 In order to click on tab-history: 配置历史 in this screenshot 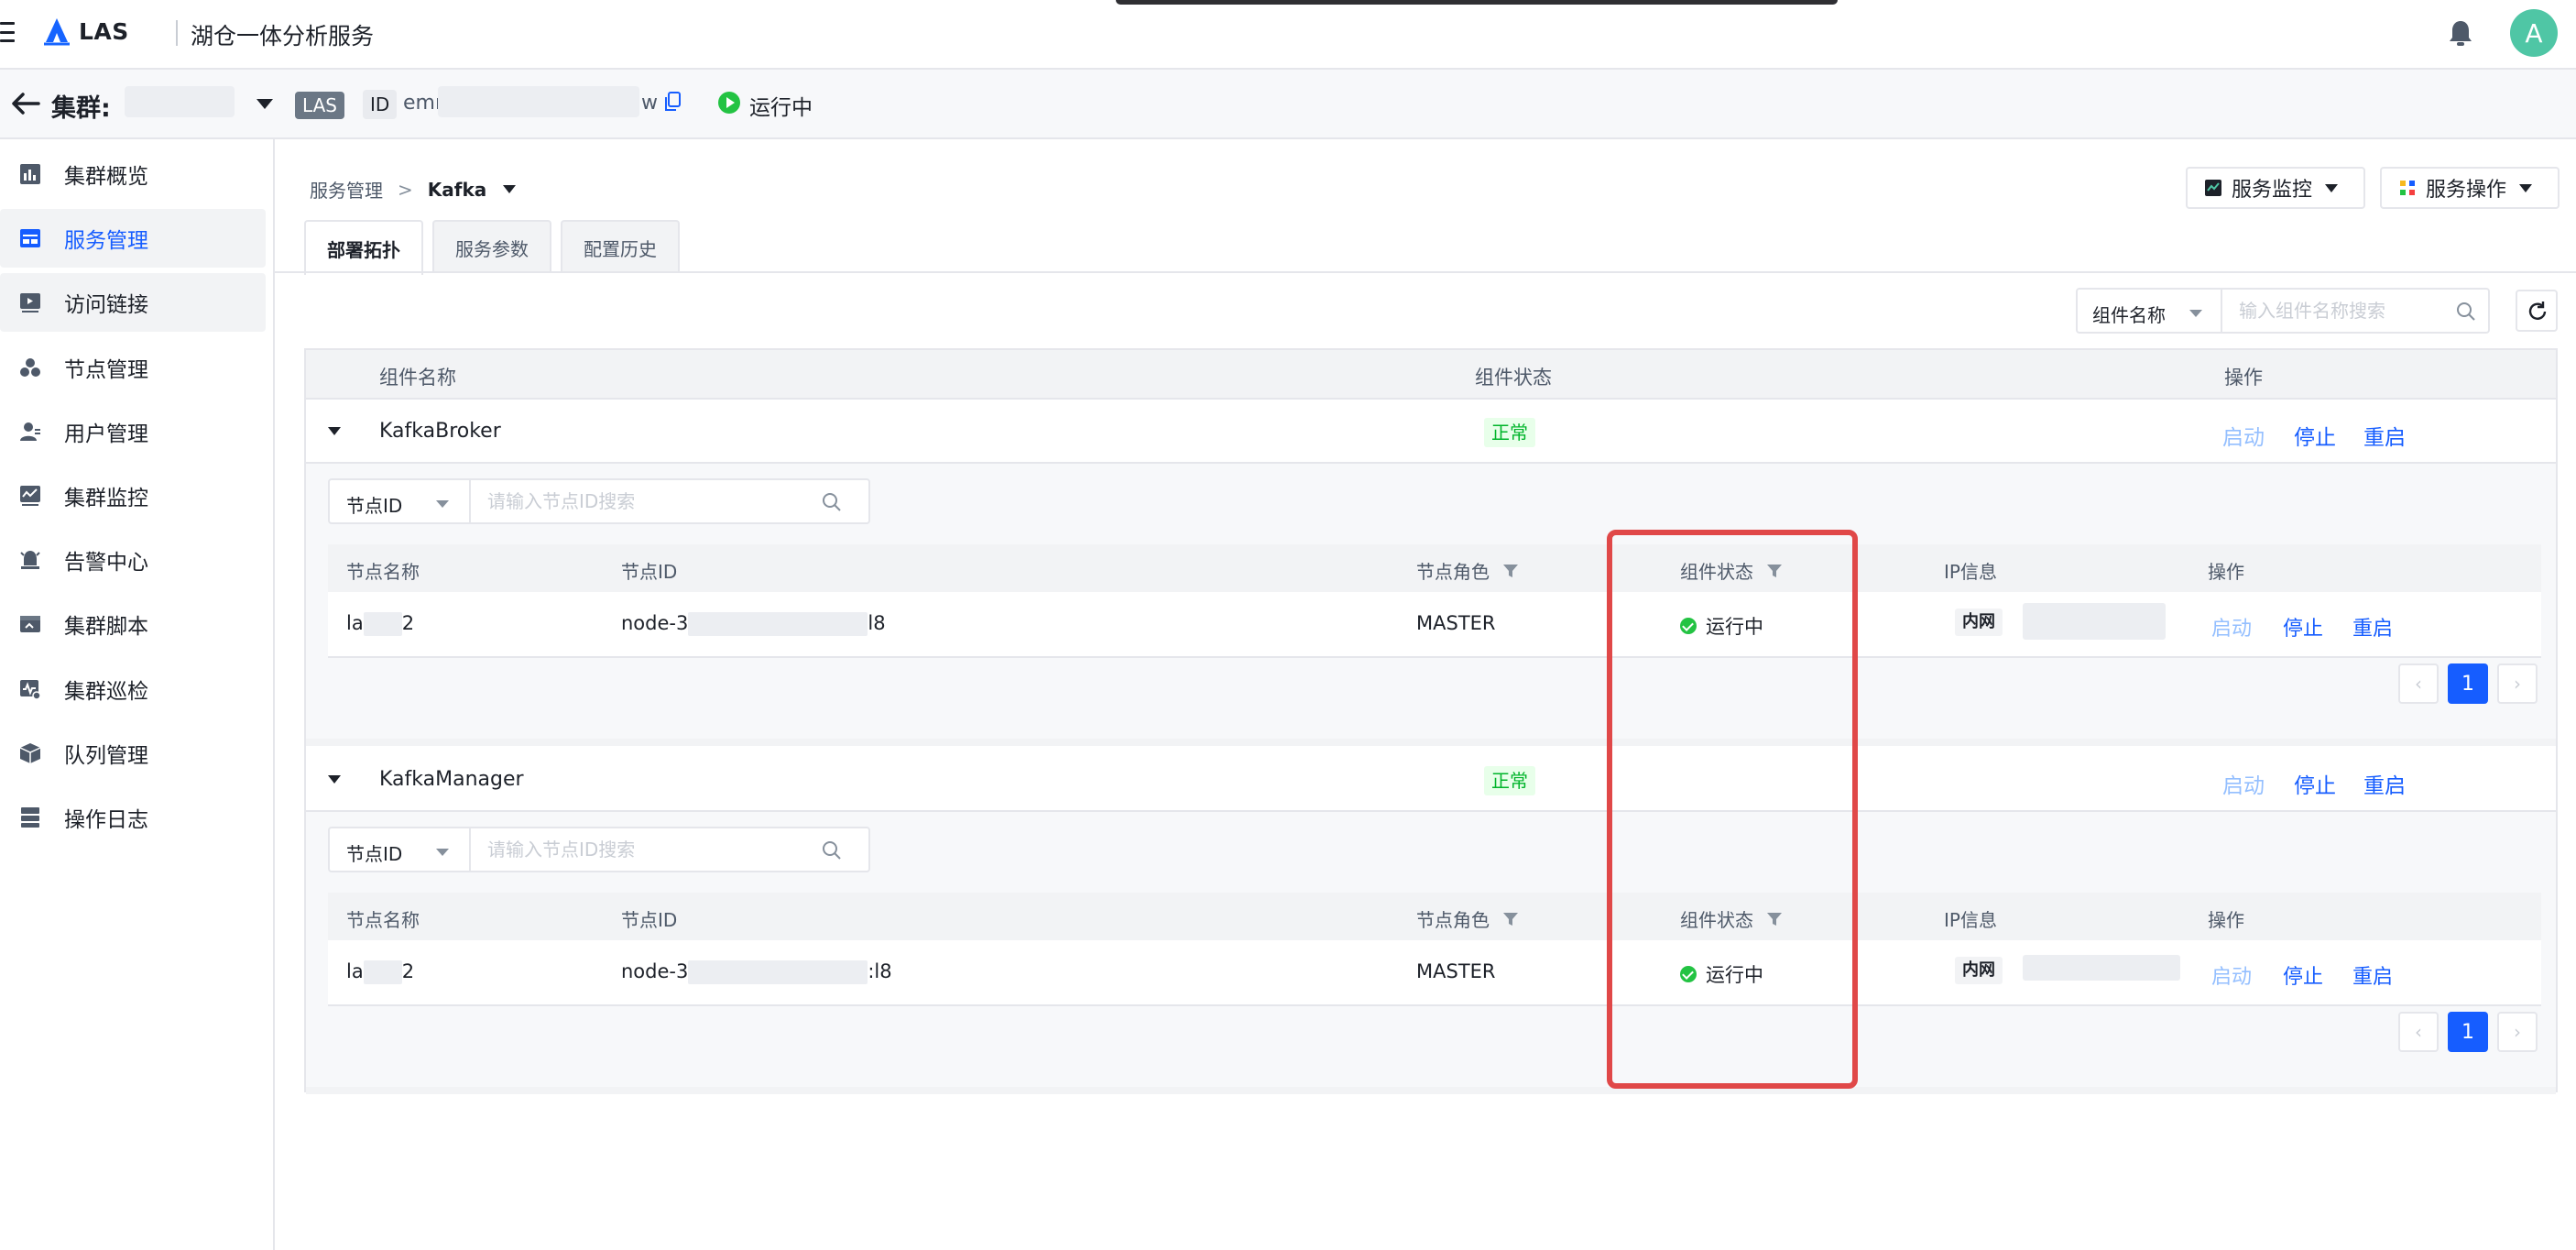, I will do `click(621, 246)`.